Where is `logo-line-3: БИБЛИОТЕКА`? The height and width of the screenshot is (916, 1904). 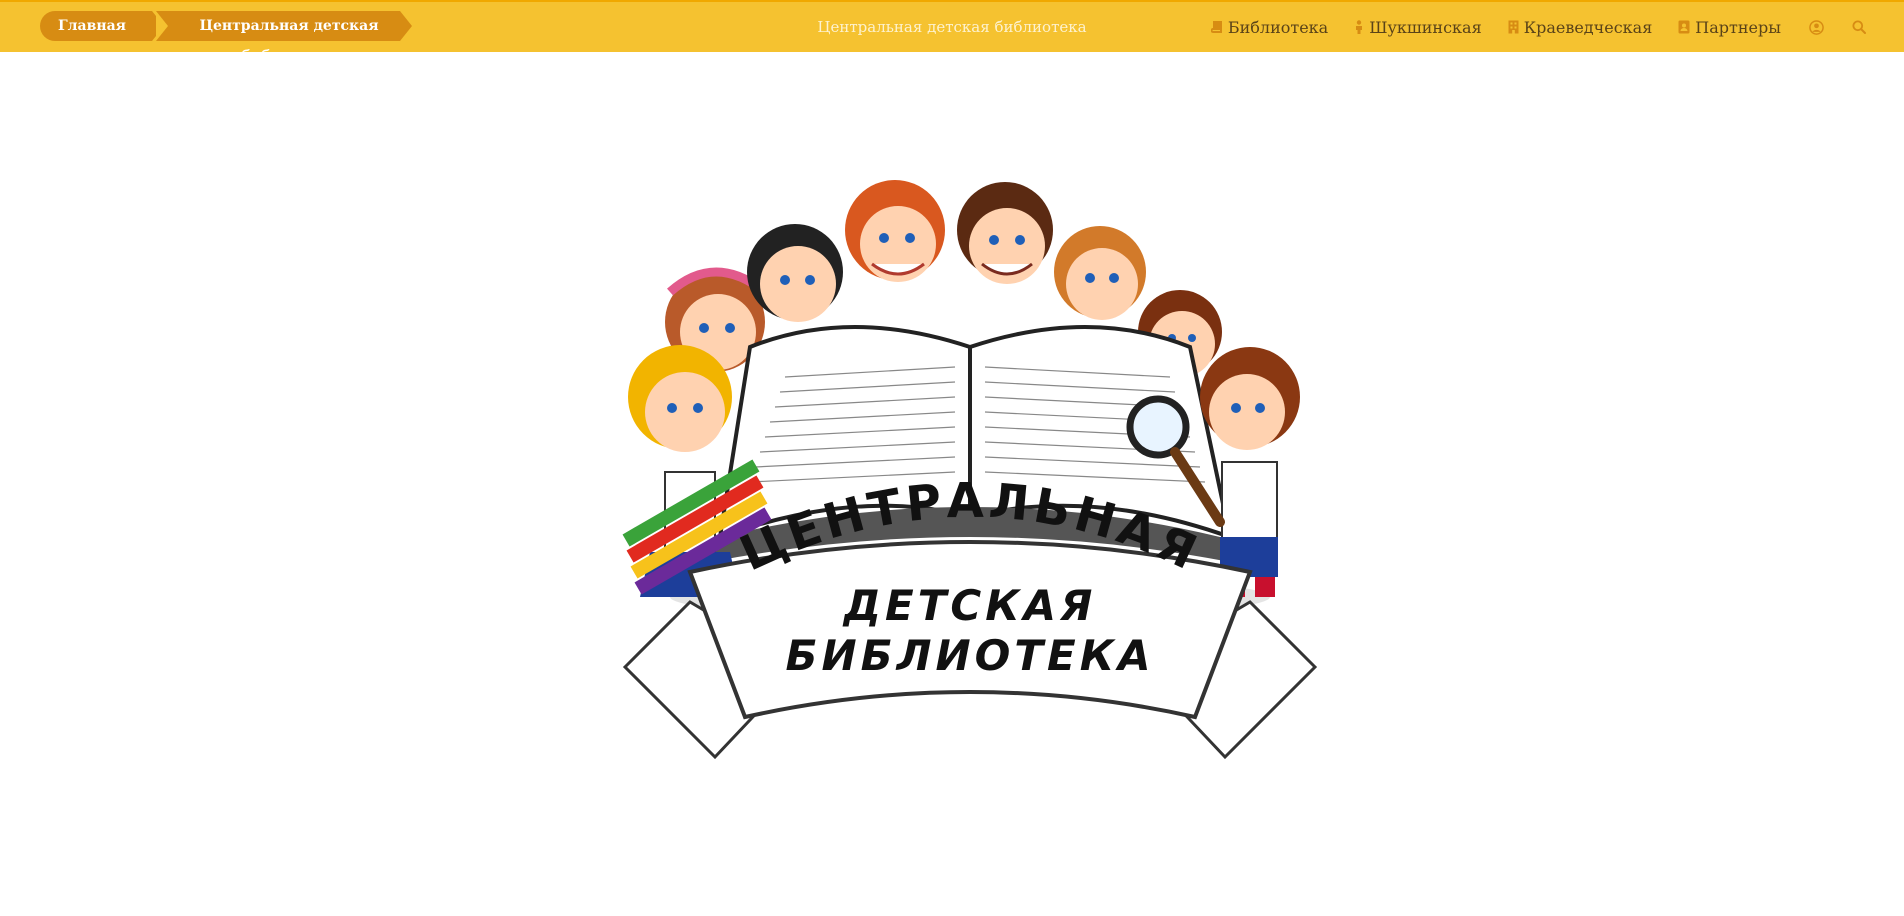 logo-line-3: БИБЛИОТЕКА is located at coordinates (969, 655).